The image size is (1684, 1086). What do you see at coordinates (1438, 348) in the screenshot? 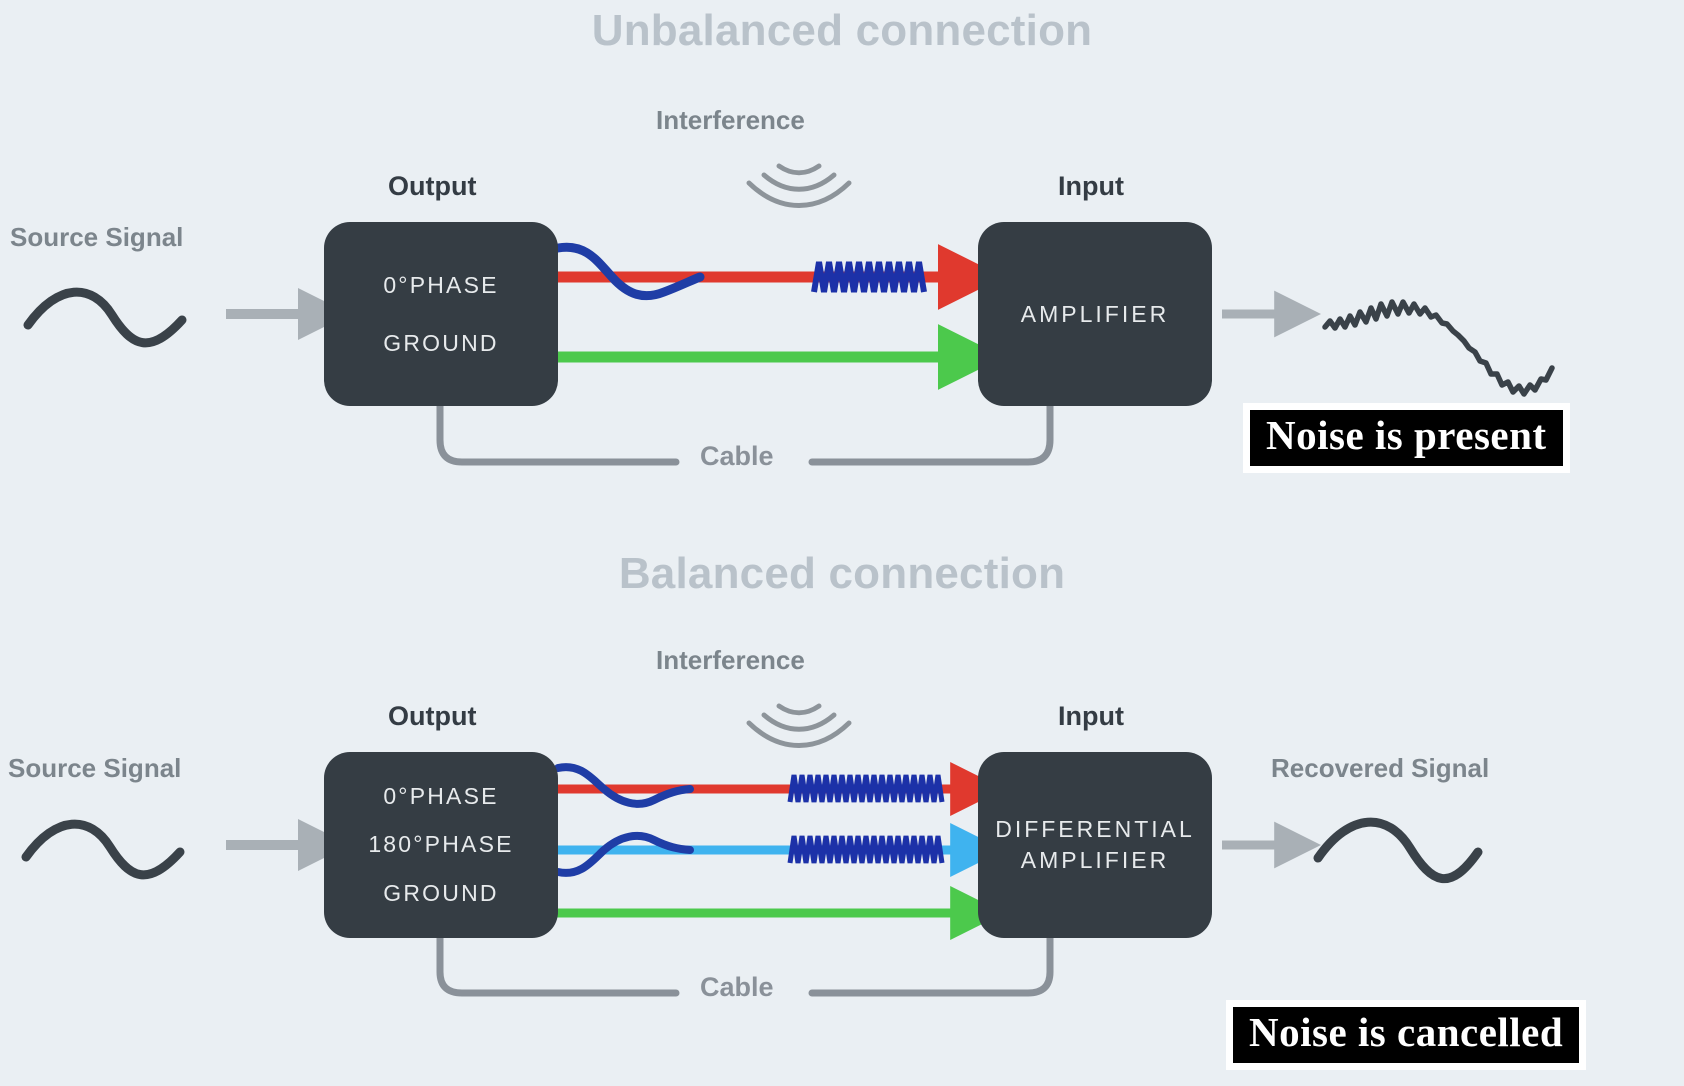
I see `noisy-output-wave-top` at bounding box center [1438, 348].